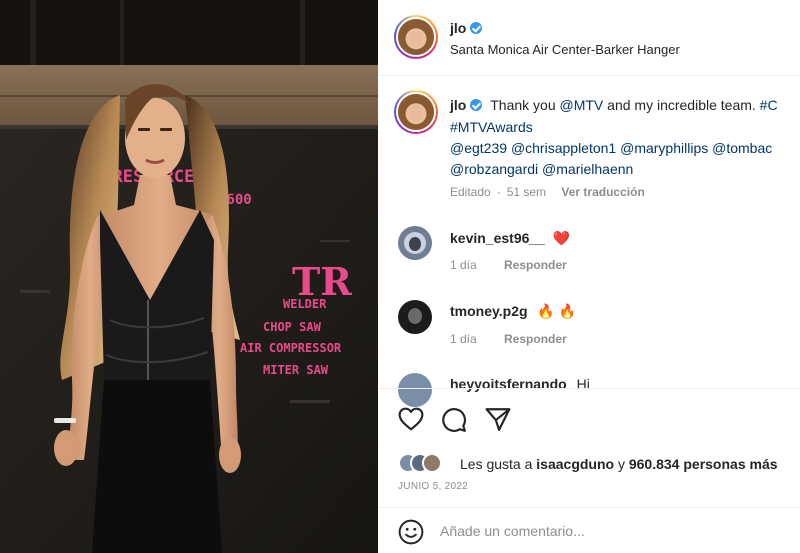 This screenshot has height=553, width=800. What do you see at coordinates (458, 105) in the screenshot?
I see `caption-username: jlo` at bounding box center [458, 105].